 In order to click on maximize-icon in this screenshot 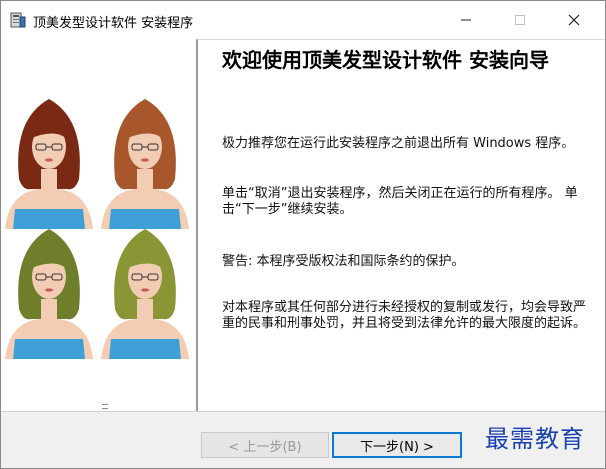, I will do `click(520, 20)`.